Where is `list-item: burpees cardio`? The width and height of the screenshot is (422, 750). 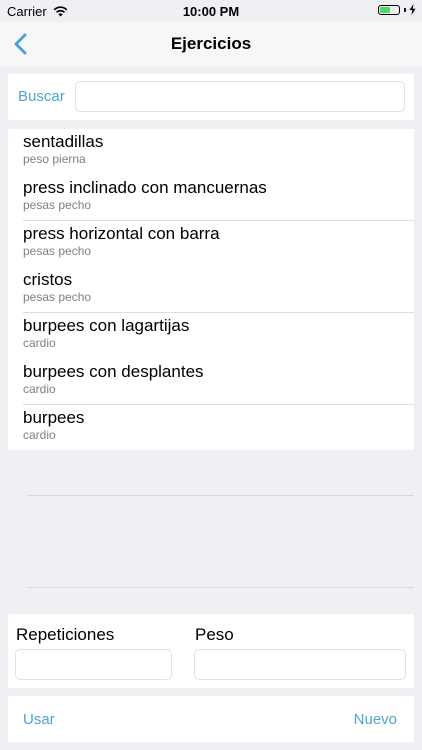 list-item: burpees cardio is located at coordinates (211, 428).